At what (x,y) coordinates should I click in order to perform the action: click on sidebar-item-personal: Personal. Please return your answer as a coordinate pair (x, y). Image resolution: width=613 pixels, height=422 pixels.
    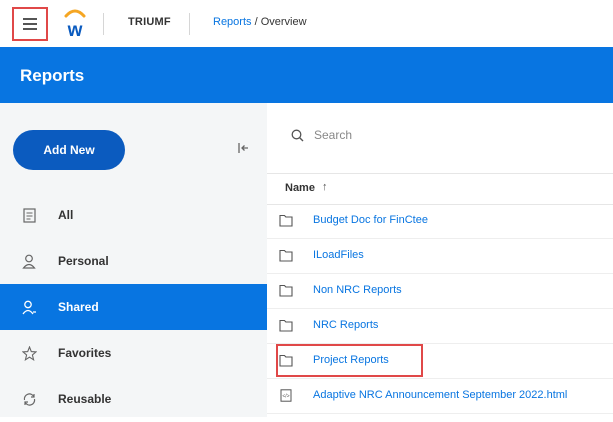
    Looking at the image, I should click on (133, 261).